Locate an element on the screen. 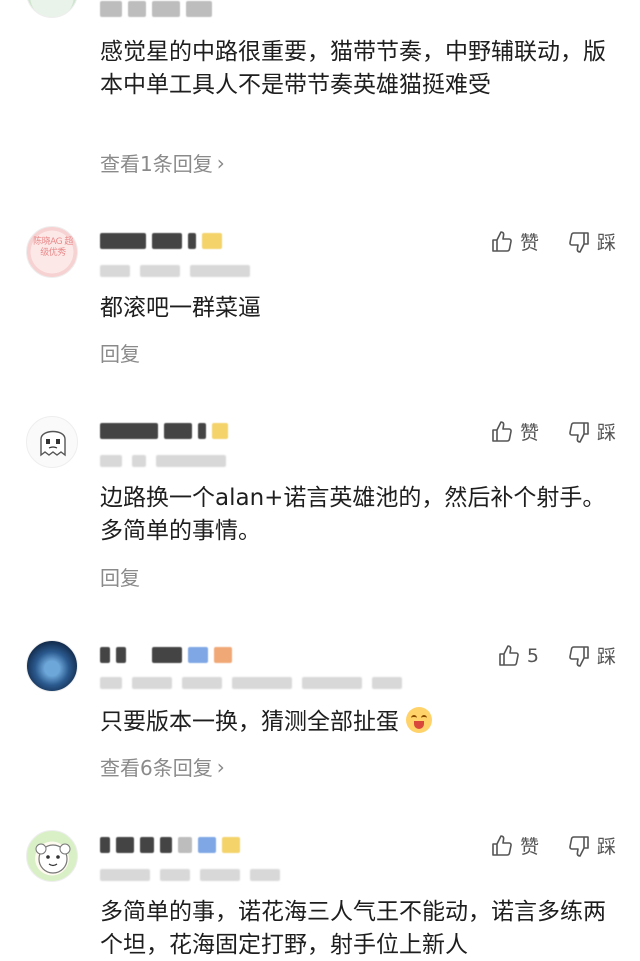  view-replies-label: 查看1条回复 is located at coordinates (156, 164).